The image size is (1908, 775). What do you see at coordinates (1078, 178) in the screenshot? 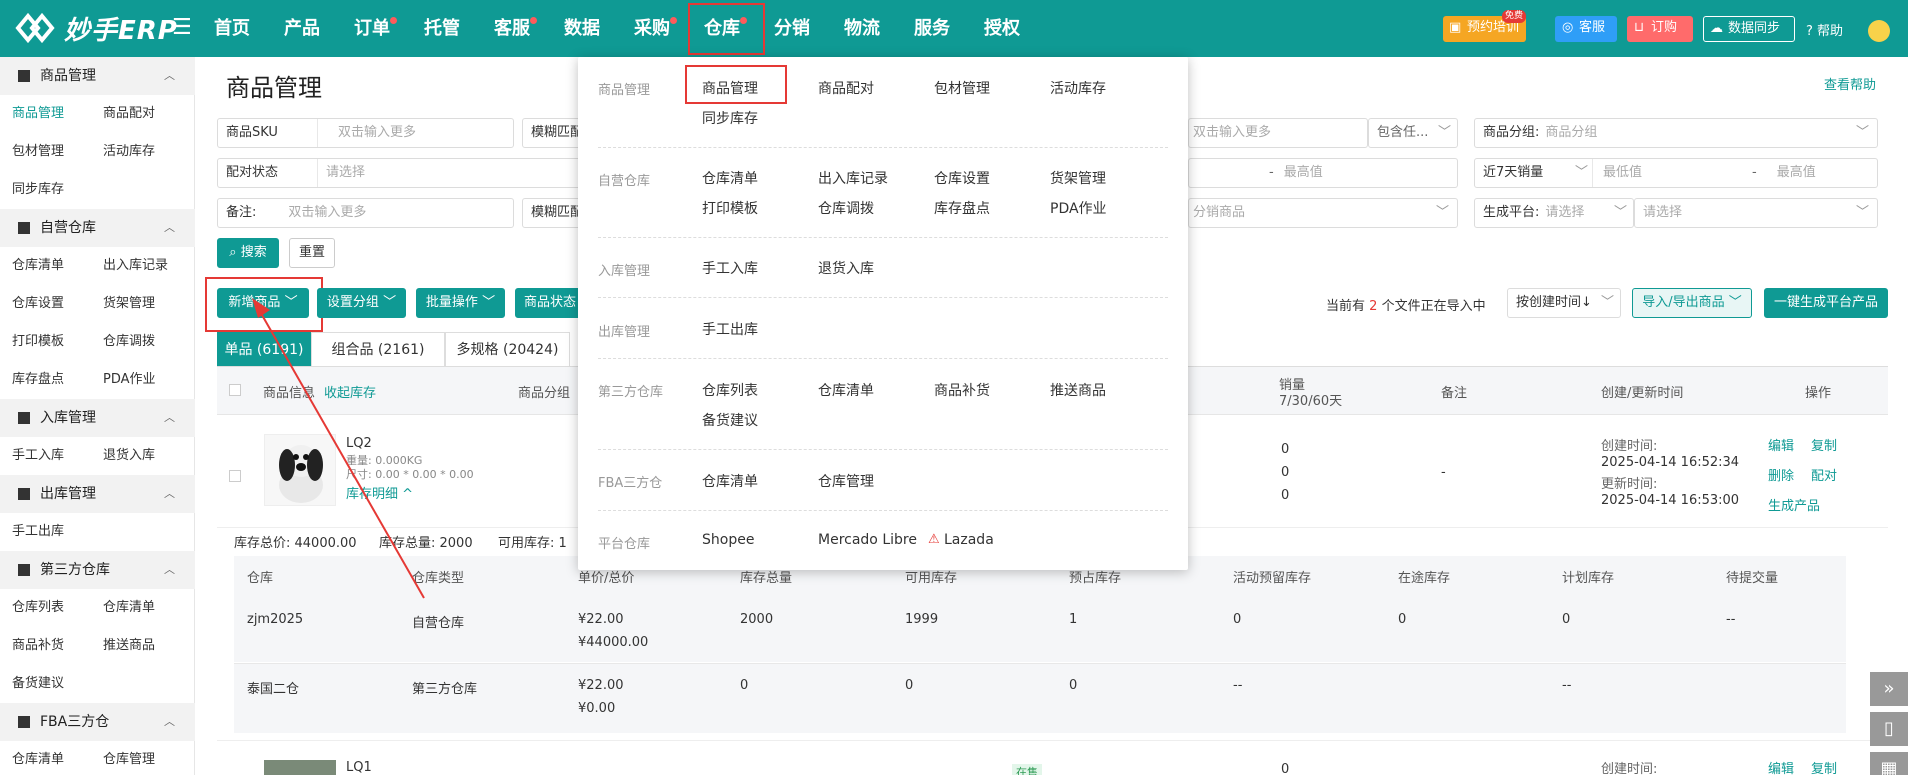
I see `dd-item-shelf: 货架管理` at bounding box center [1078, 178].